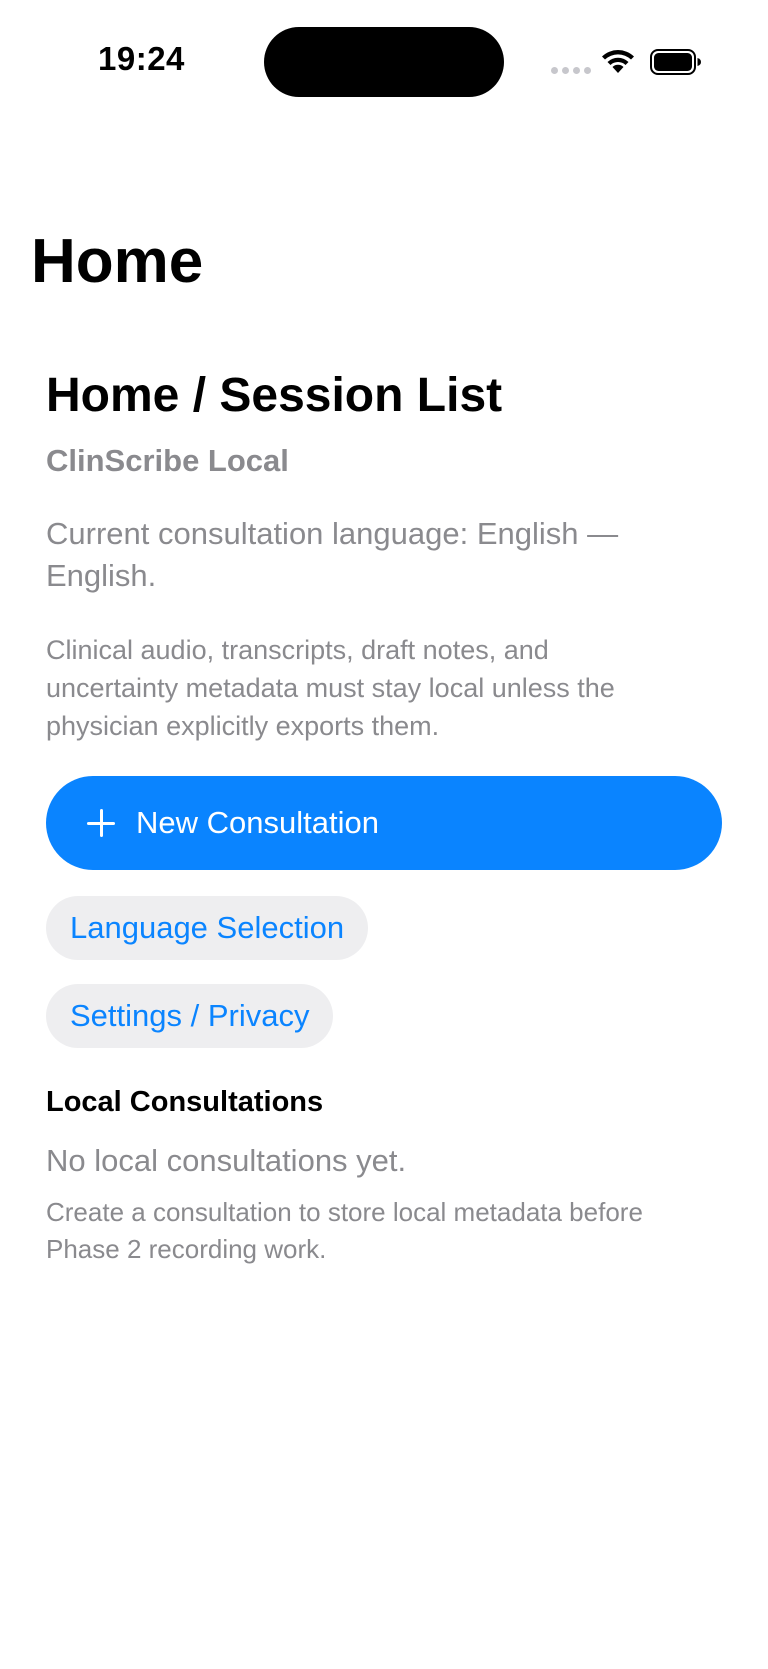  What do you see at coordinates (274, 395) in the screenshot?
I see `section-title: Home / Session List` at bounding box center [274, 395].